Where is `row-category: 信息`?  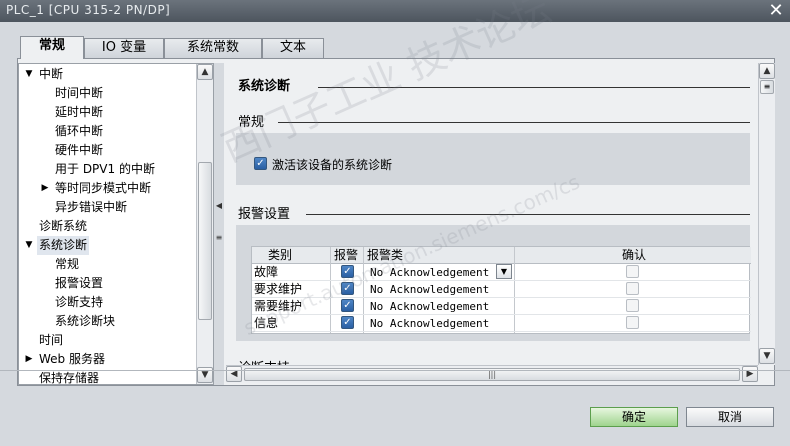
row-category: 信息 is located at coordinates (266, 323).